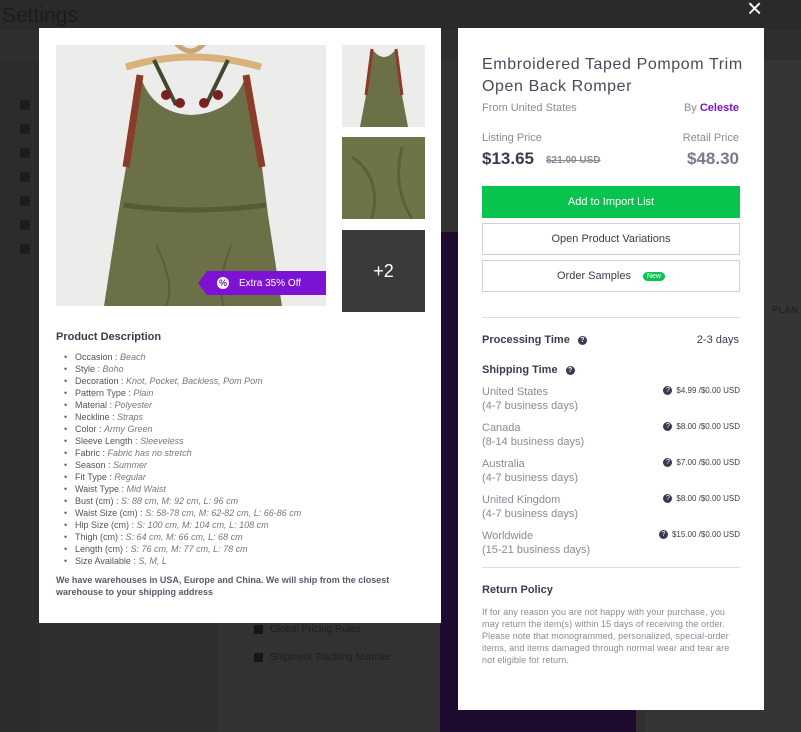 The image size is (801, 732). I want to click on supplier-link: Celeste, so click(719, 108).